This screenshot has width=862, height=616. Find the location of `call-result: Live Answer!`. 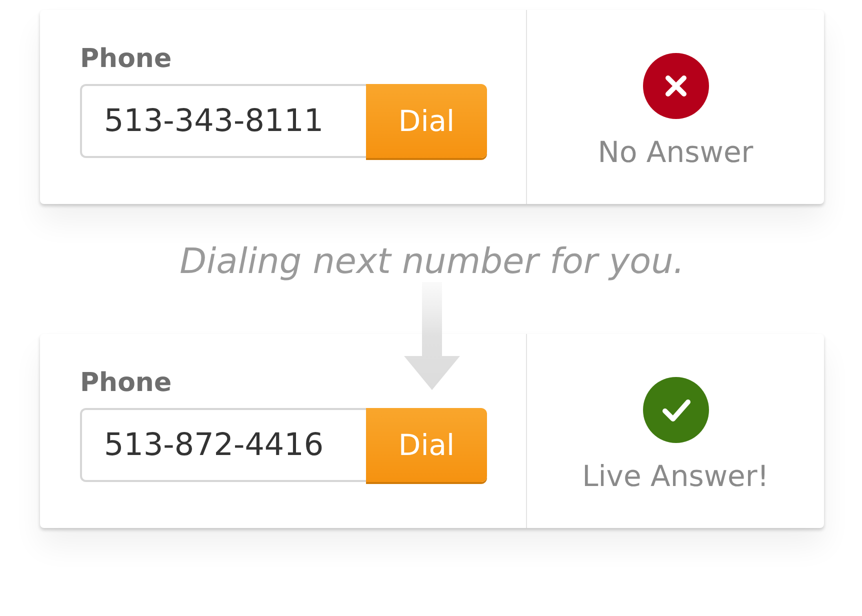

call-result: Live Answer! is located at coordinates (675, 476).